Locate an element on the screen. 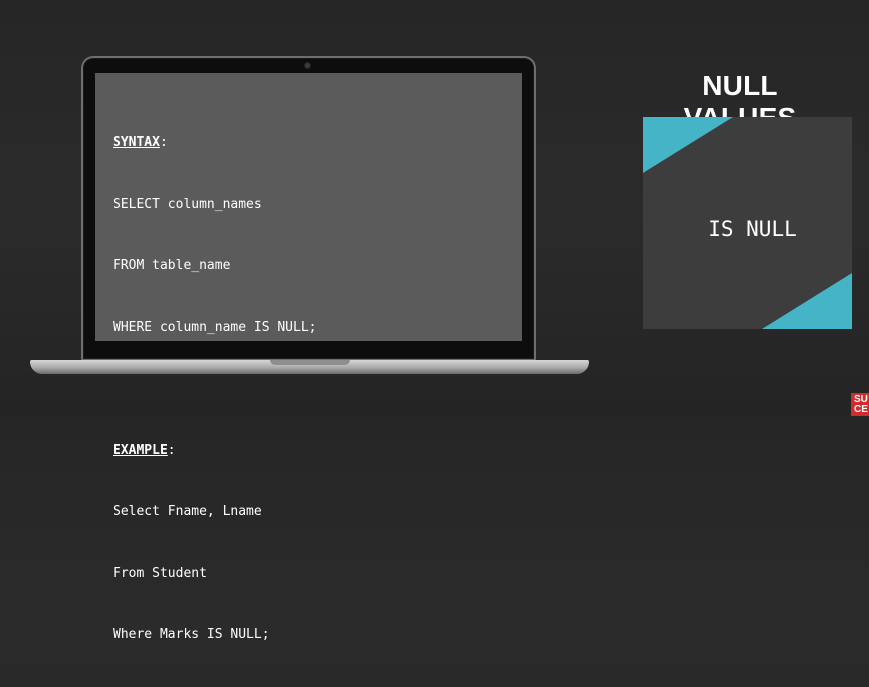 This screenshot has width=869, height=687. card-keyword: IS NULL is located at coordinates (752, 229).